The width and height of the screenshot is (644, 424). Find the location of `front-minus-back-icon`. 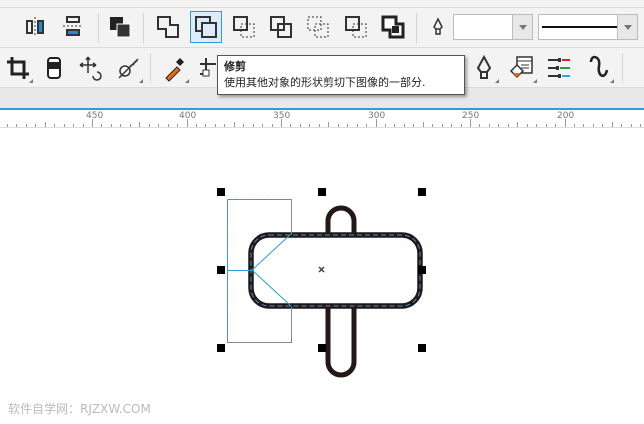

front-minus-back-icon is located at coordinates (318, 27).